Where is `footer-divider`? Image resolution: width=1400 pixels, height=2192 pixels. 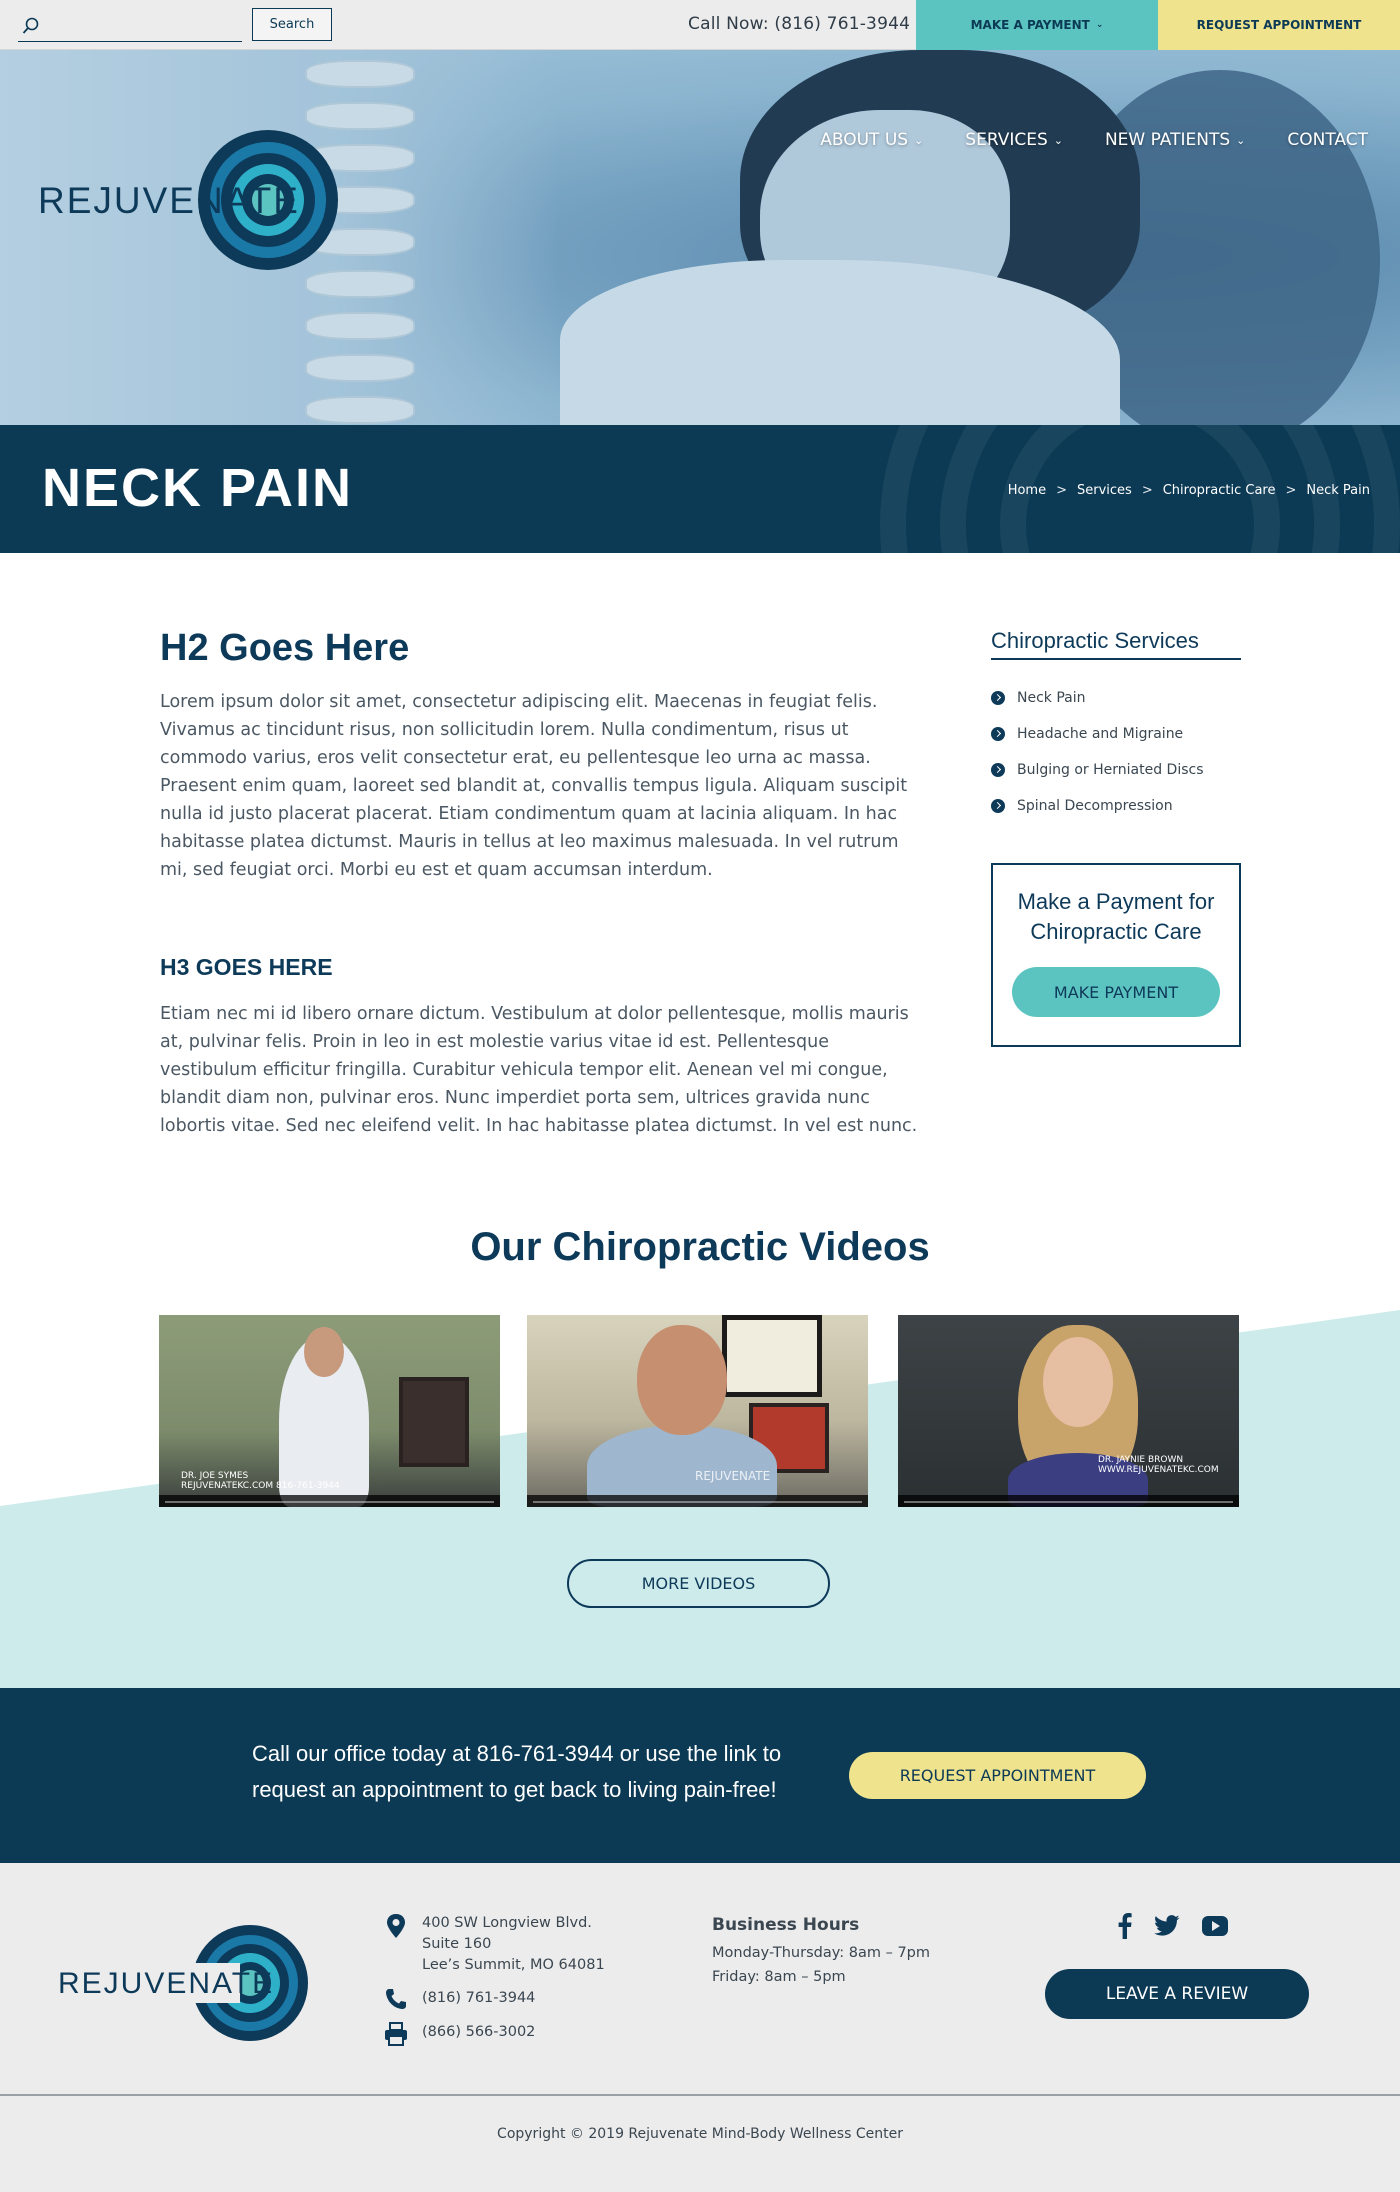 footer-divider is located at coordinates (700, 2095).